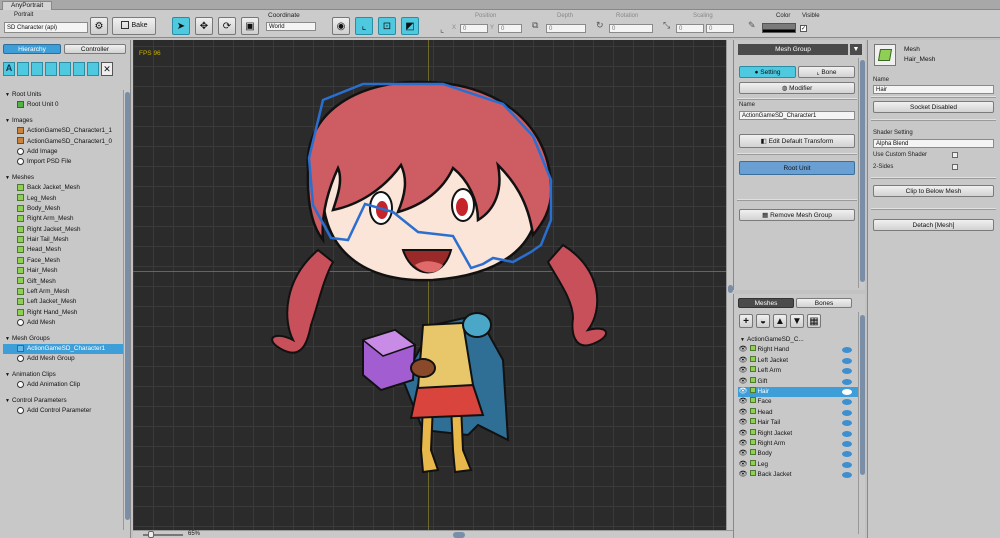  What do you see at coordinates (63, 385) in the screenshot?
I see `add-animation-clip-item: Add Animation Clip` at bounding box center [63, 385].